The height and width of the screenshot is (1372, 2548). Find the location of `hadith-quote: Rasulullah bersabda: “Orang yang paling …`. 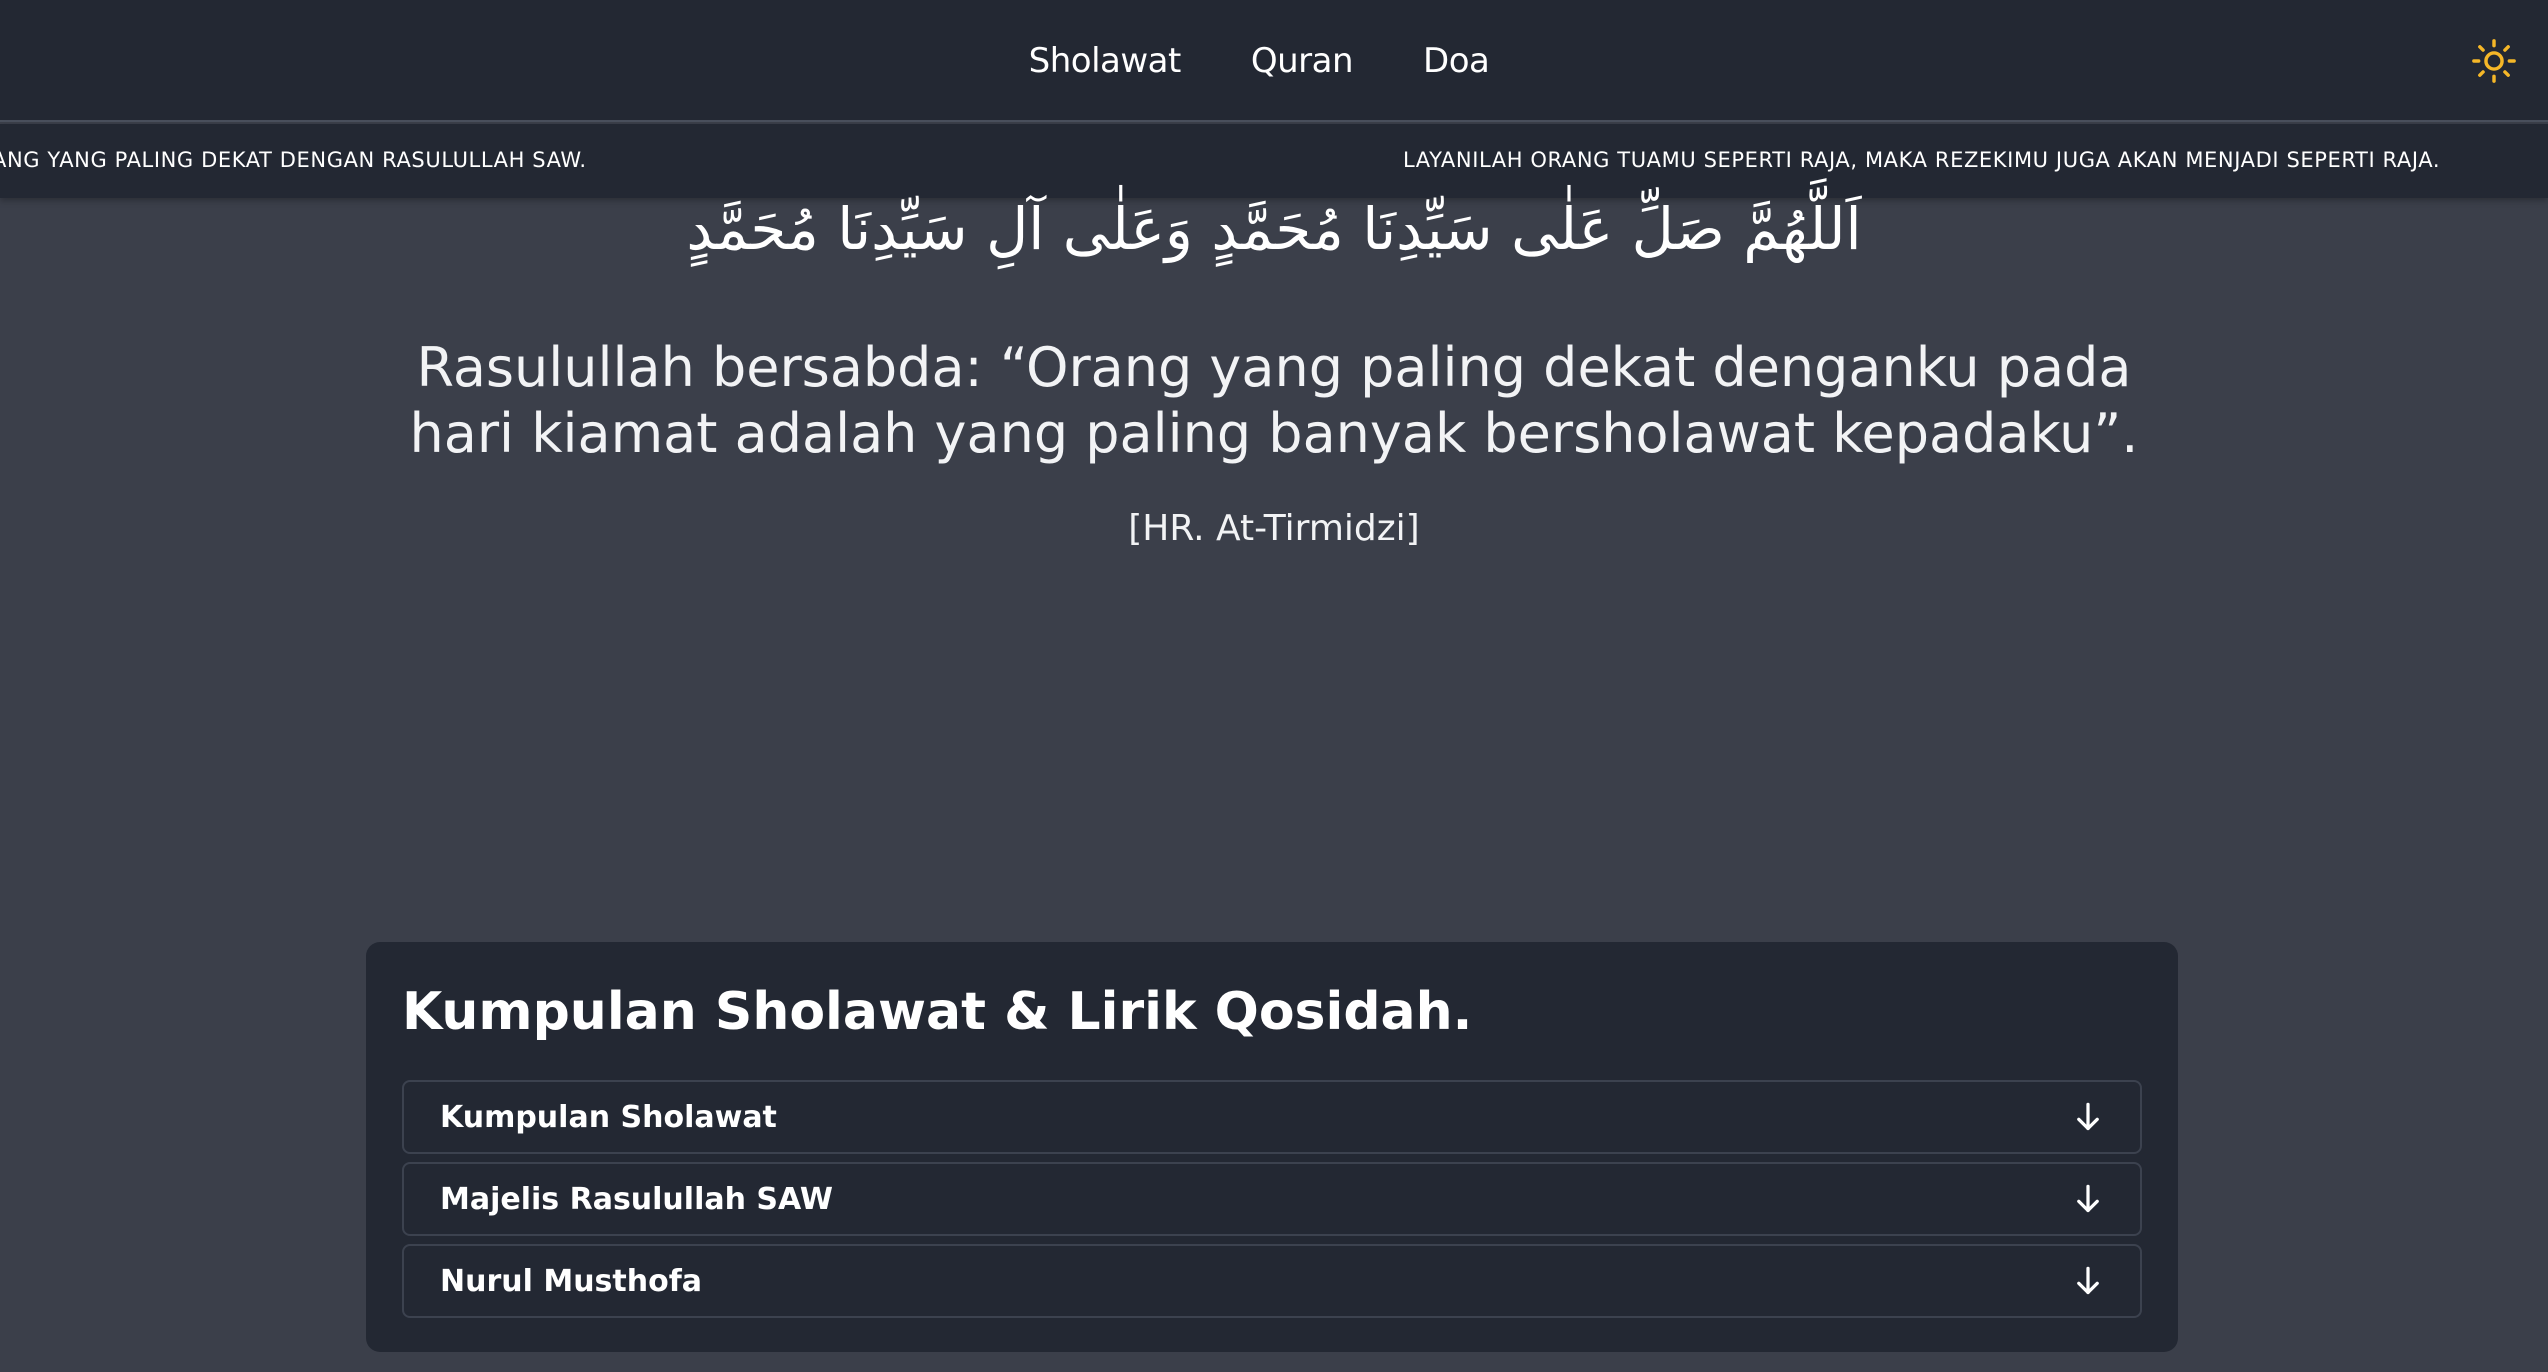

hadith-quote: Rasulullah bersabda: “Orang yang paling … is located at coordinates (1274, 400).